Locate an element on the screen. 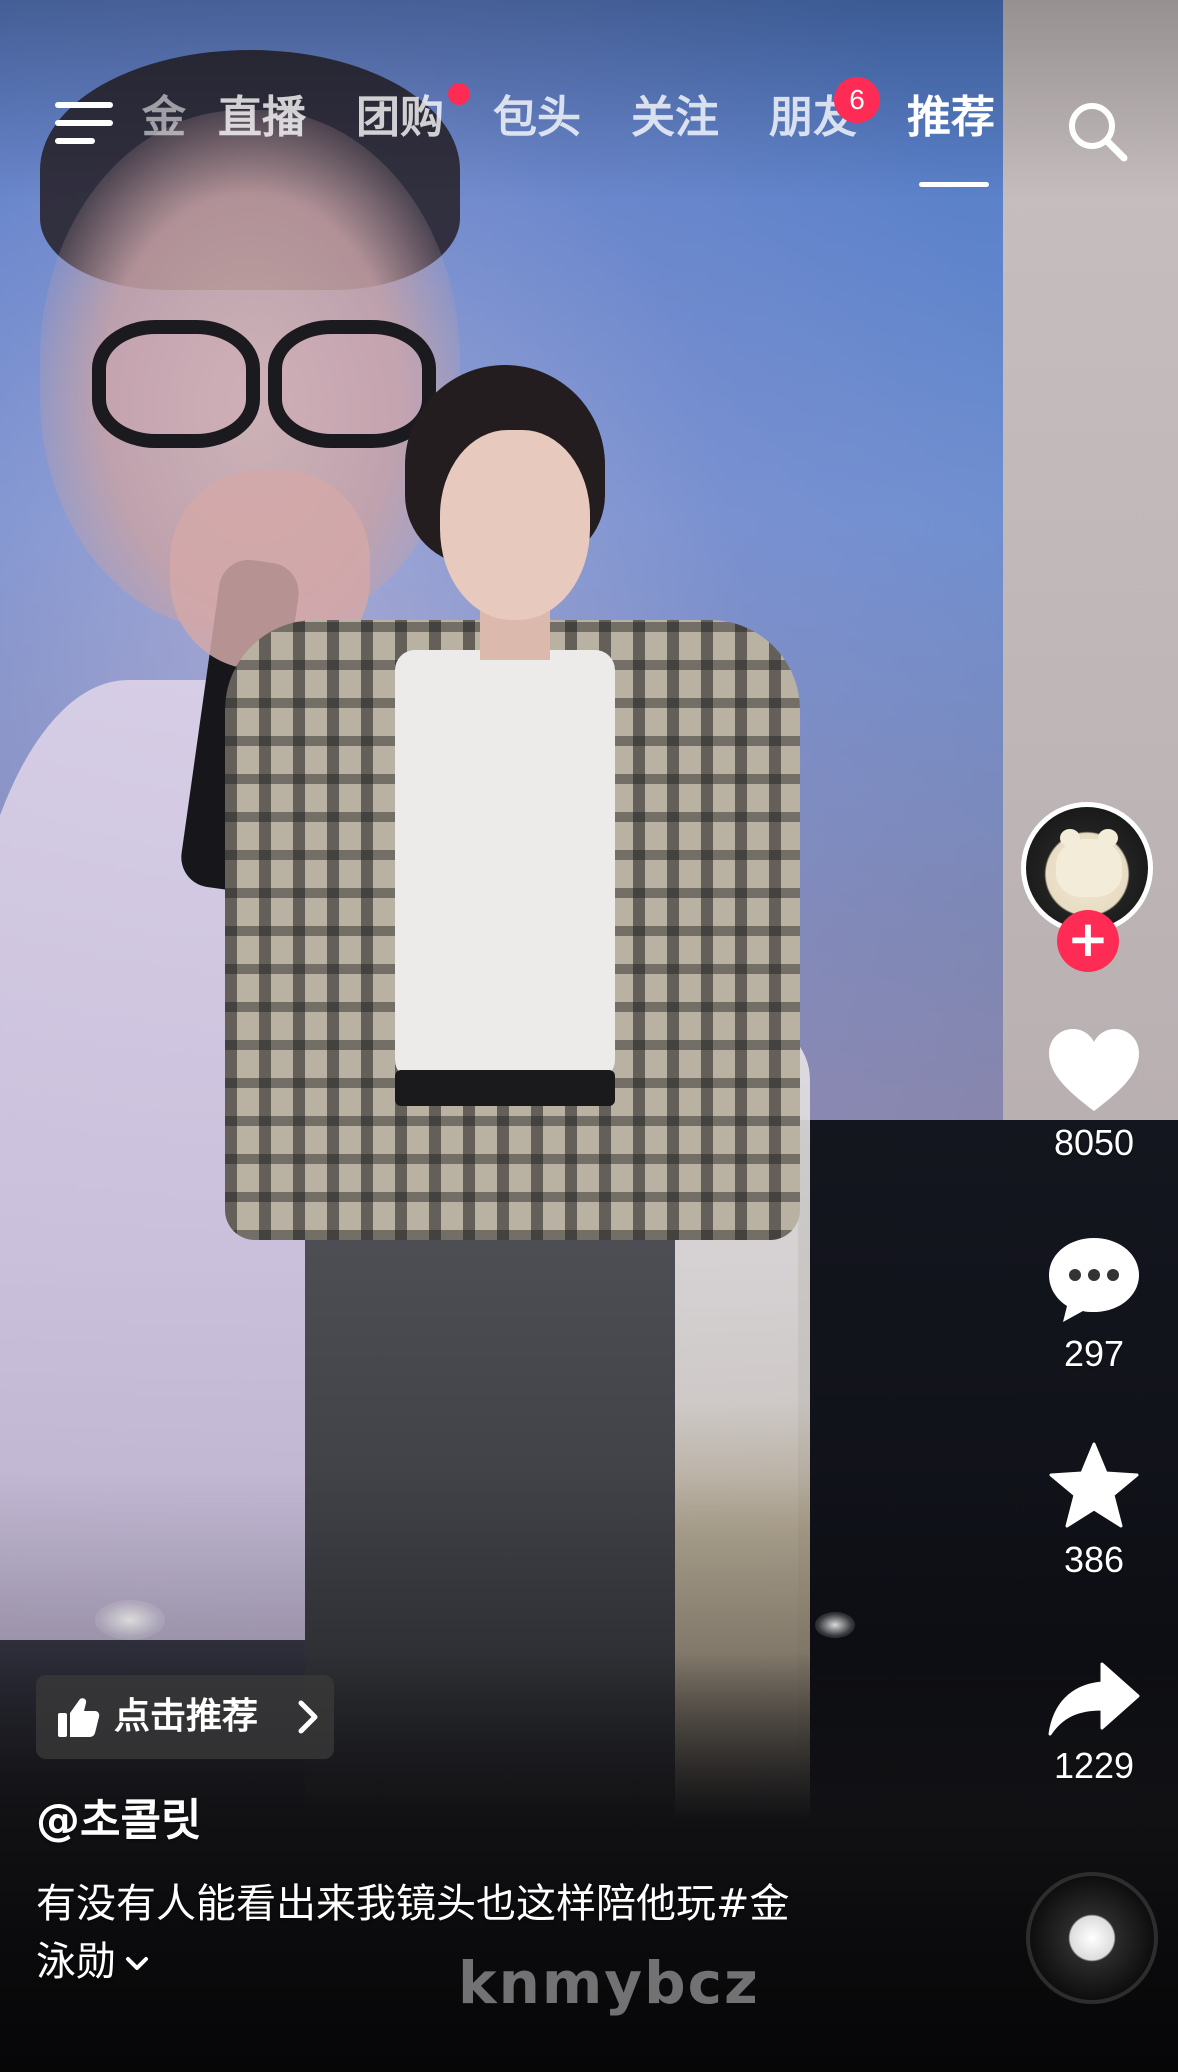 The width and height of the screenshot is (1178, 2072). tab-recommended: 推荐 is located at coordinates (951, 118).